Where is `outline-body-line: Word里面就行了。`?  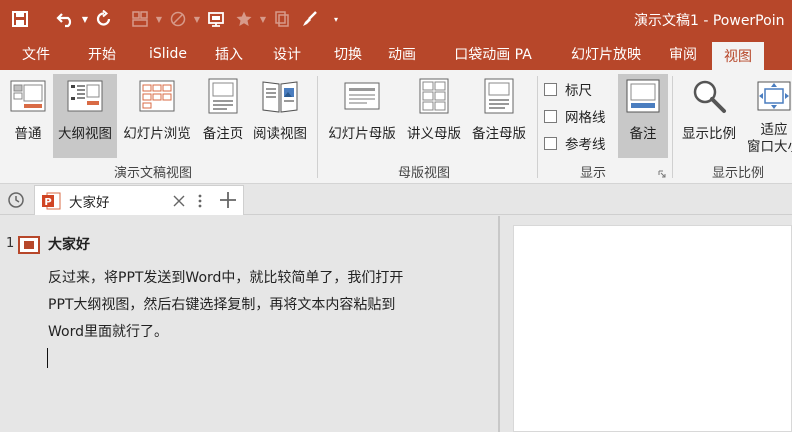
outline-body-line: Word里面就行了。 is located at coordinates (108, 331).